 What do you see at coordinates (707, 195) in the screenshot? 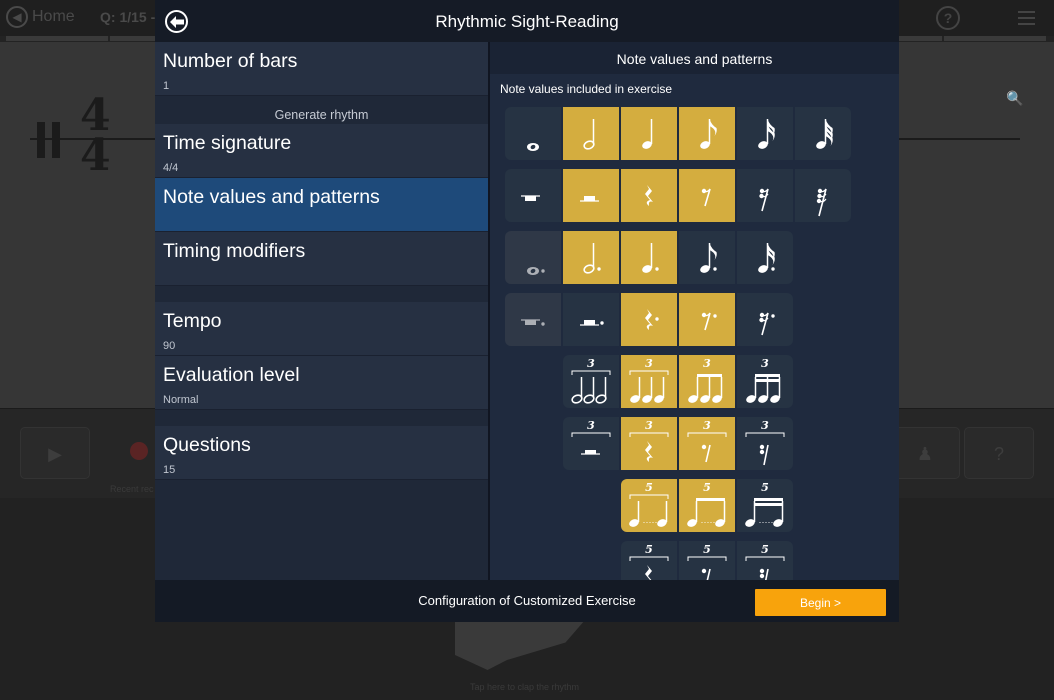
I see `toggle-eighth-rest` at bounding box center [707, 195].